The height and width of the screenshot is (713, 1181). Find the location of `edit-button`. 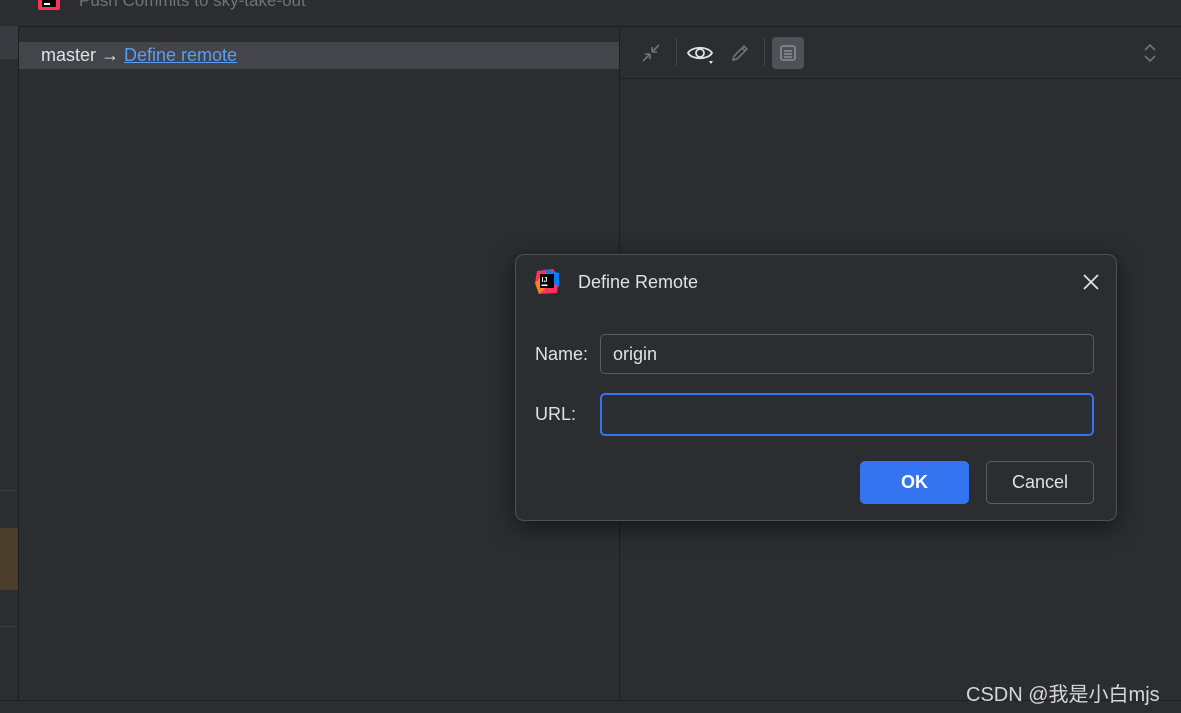

edit-button is located at coordinates (740, 53).